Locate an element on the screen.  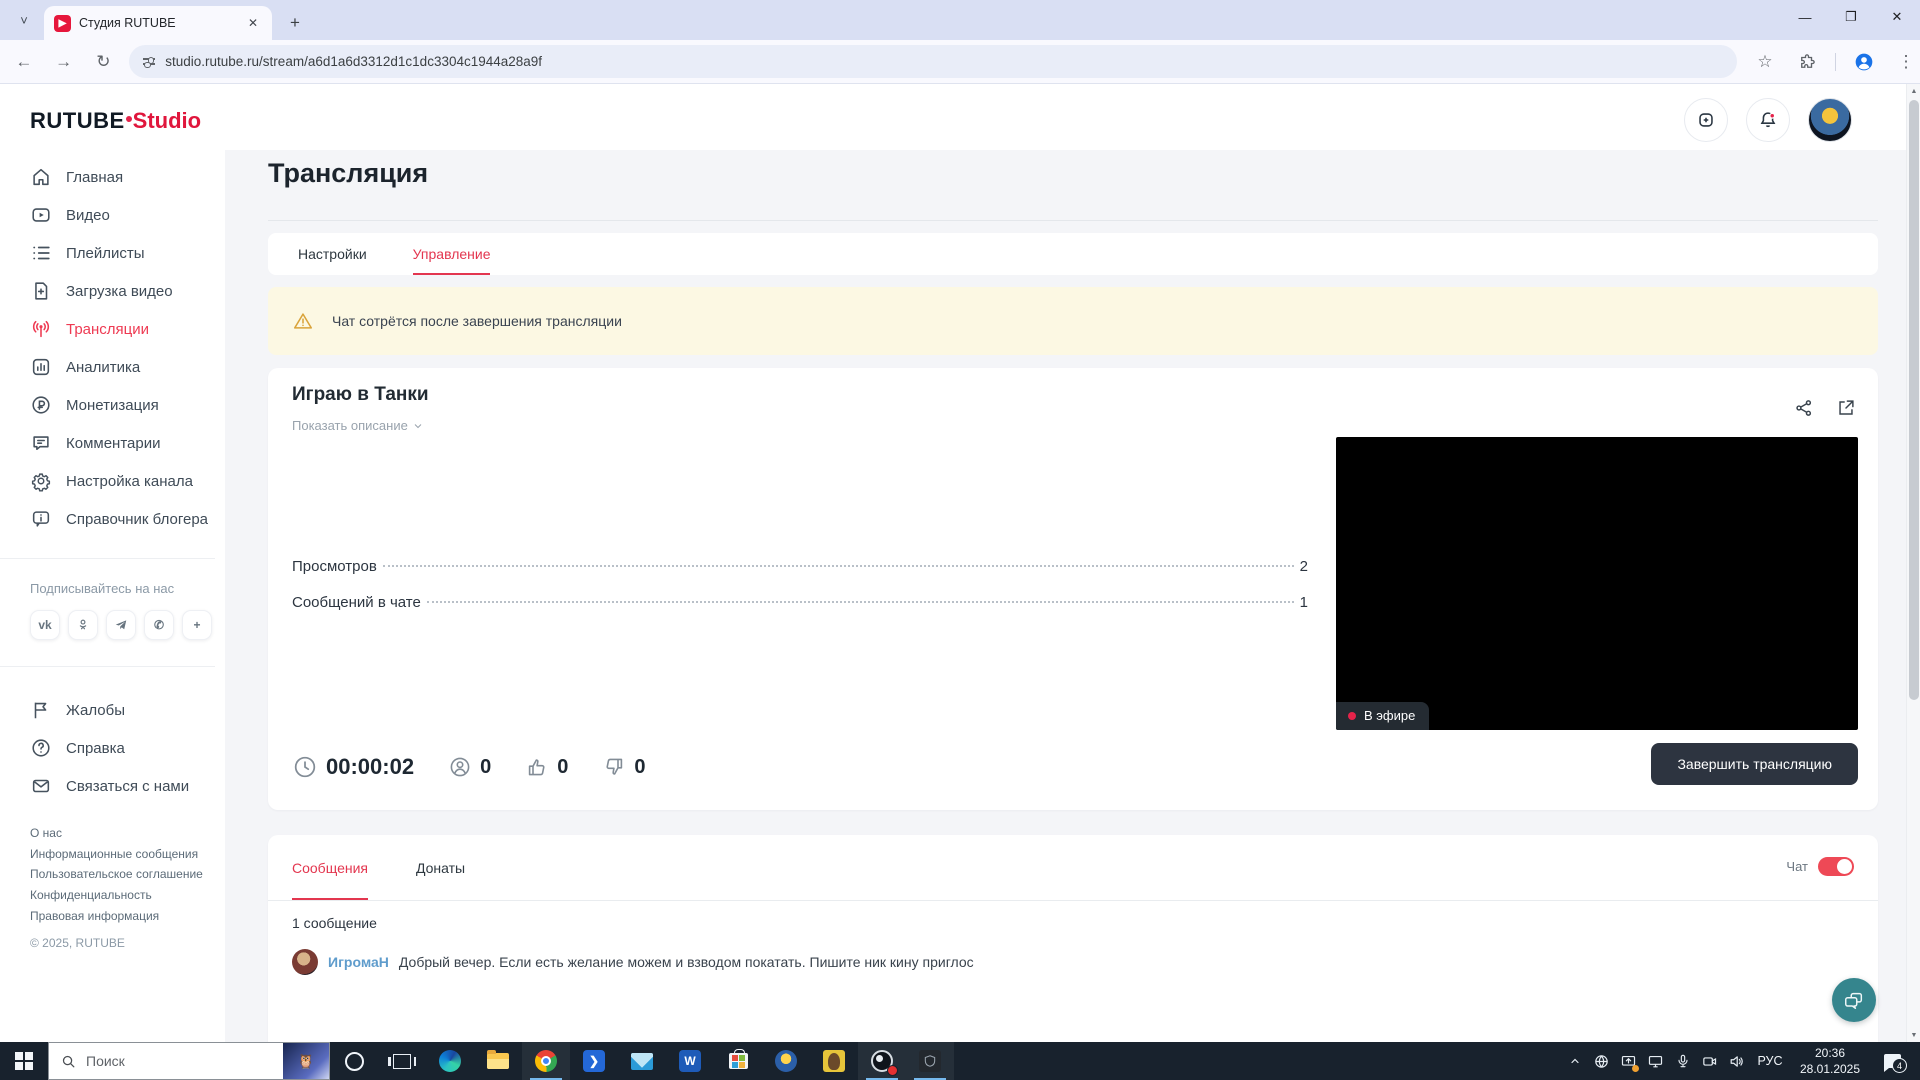
chat-user-avatar is located at coordinates (305, 962).